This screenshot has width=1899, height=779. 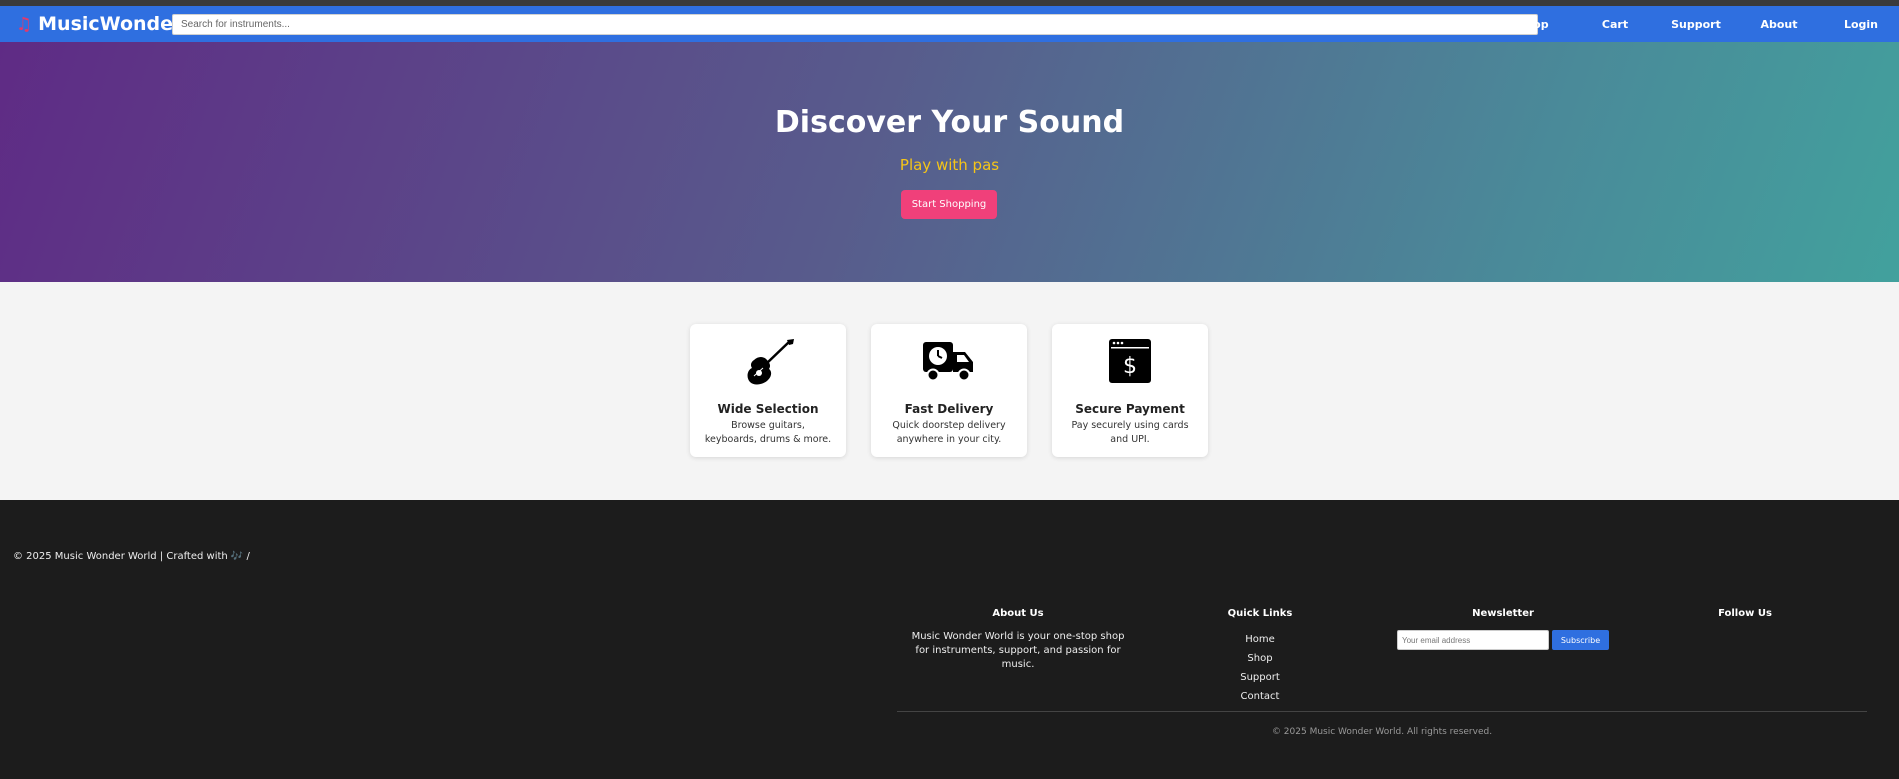 What do you see at coordinates (1260, 677) in the screenshot?
I see `footer-link-support: Support` at bounding box center [1260, 677].